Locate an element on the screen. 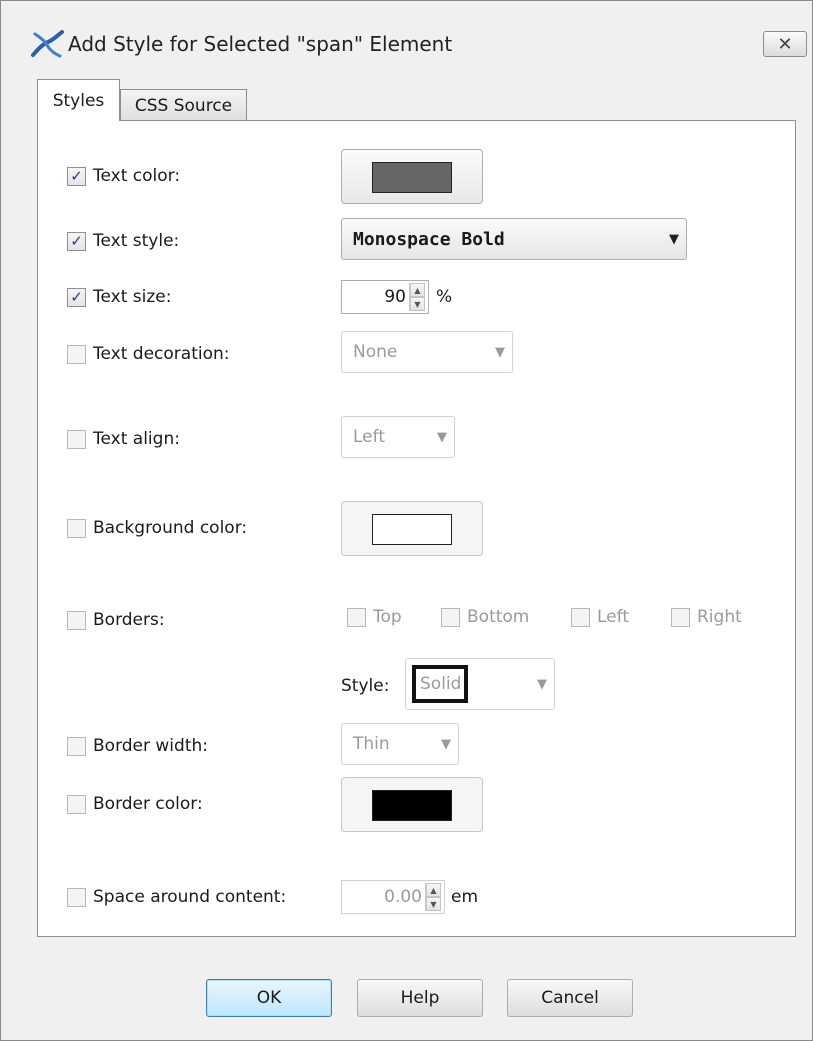 This screenshot has width=813, height=1041. text-color-checkbox: ✓ Text color: is located at coordinates (123, 176).